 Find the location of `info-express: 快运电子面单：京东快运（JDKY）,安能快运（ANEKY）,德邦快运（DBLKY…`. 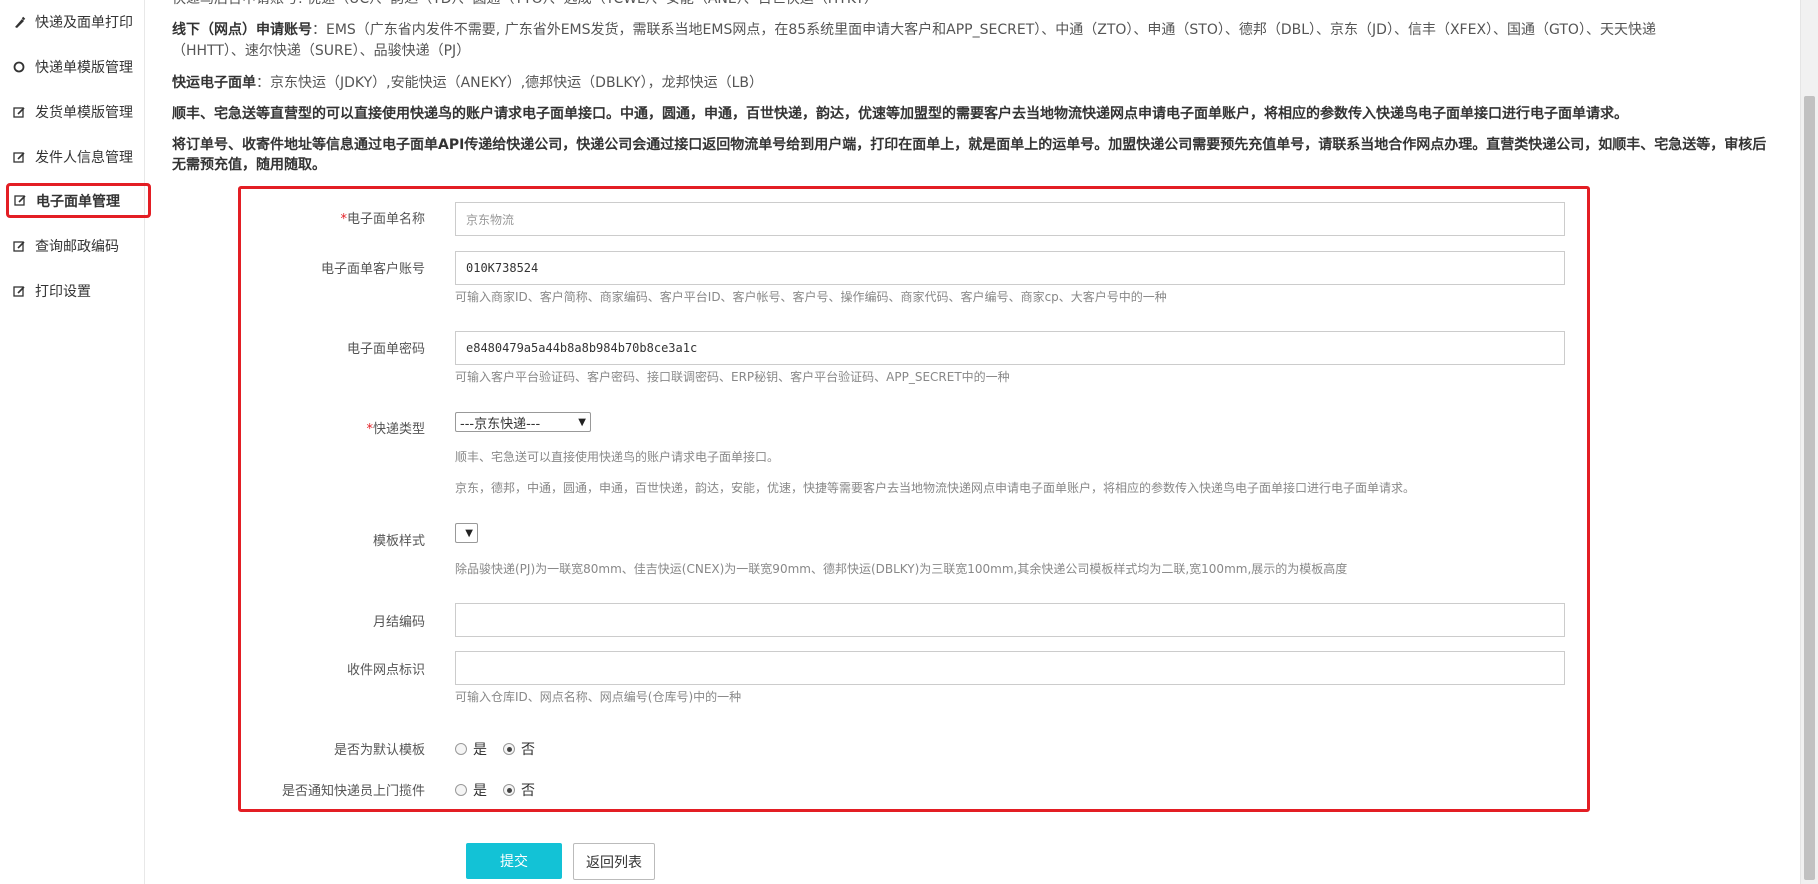

info-express: 快运电子面单：京东快运（JDKY）,安能快运（ANEKY）,德邦快运（DBLKY… is located at coordinates (467, 83).